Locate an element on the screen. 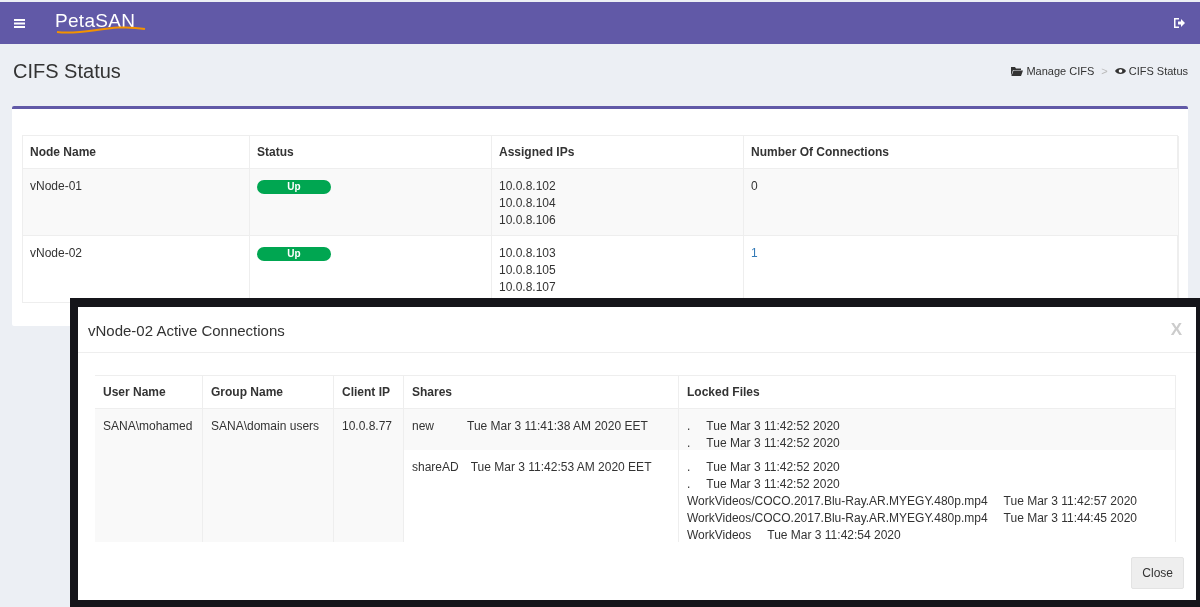  table-cell: Tue Mar 3 11:44:45 2020 is located at coordinates (1070, 518).